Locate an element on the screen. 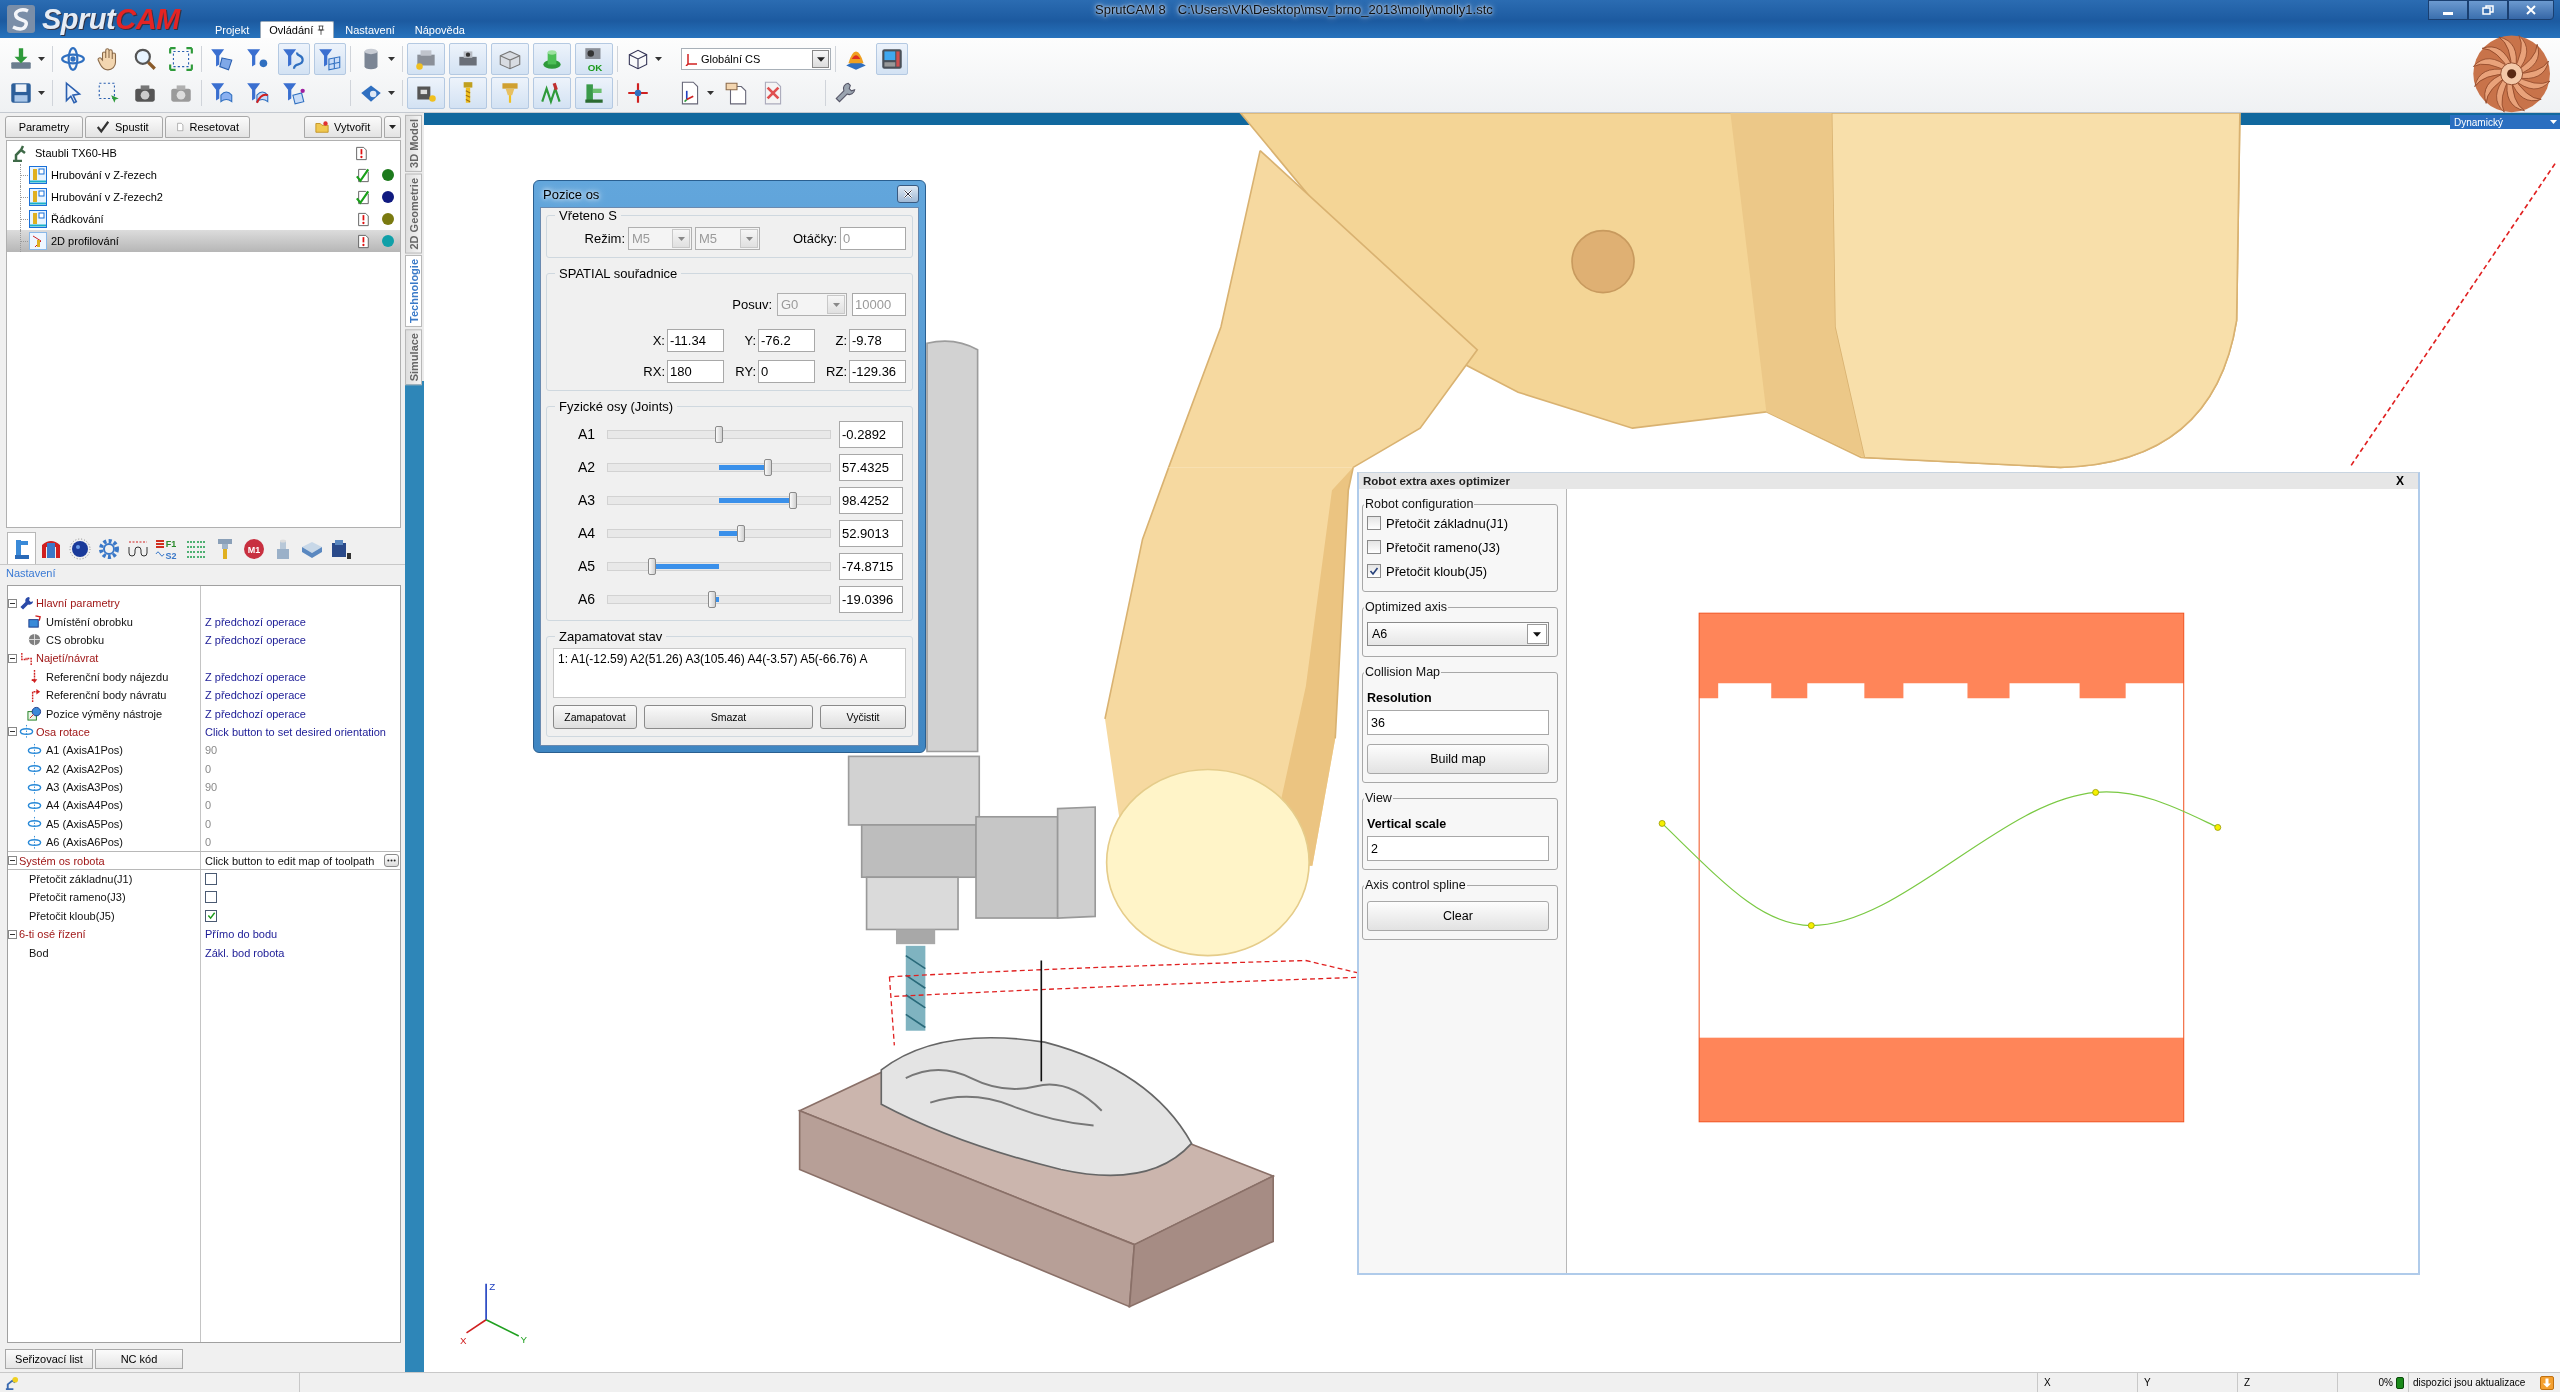  ribbon-tab: Ovládání is located at coordinates (297, 29).